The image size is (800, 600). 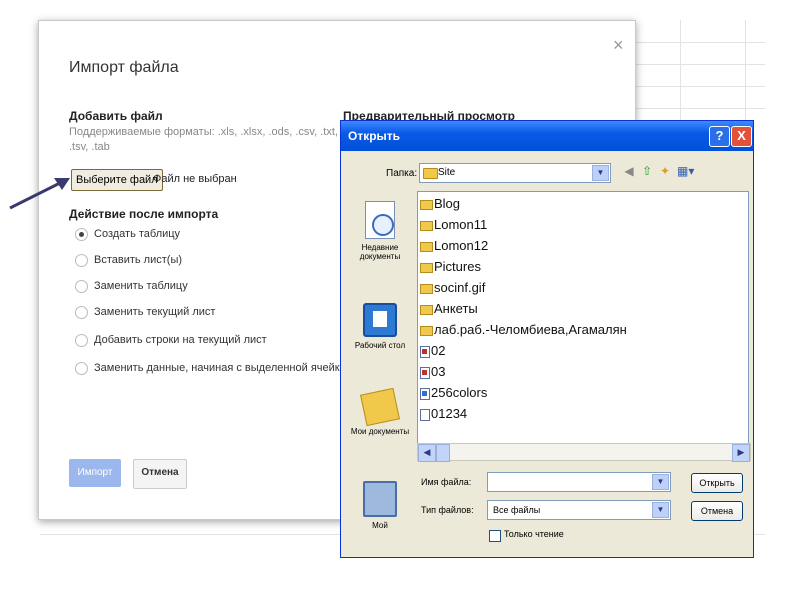 I want to click on place-label: Мой, so click(x=380, y=525).